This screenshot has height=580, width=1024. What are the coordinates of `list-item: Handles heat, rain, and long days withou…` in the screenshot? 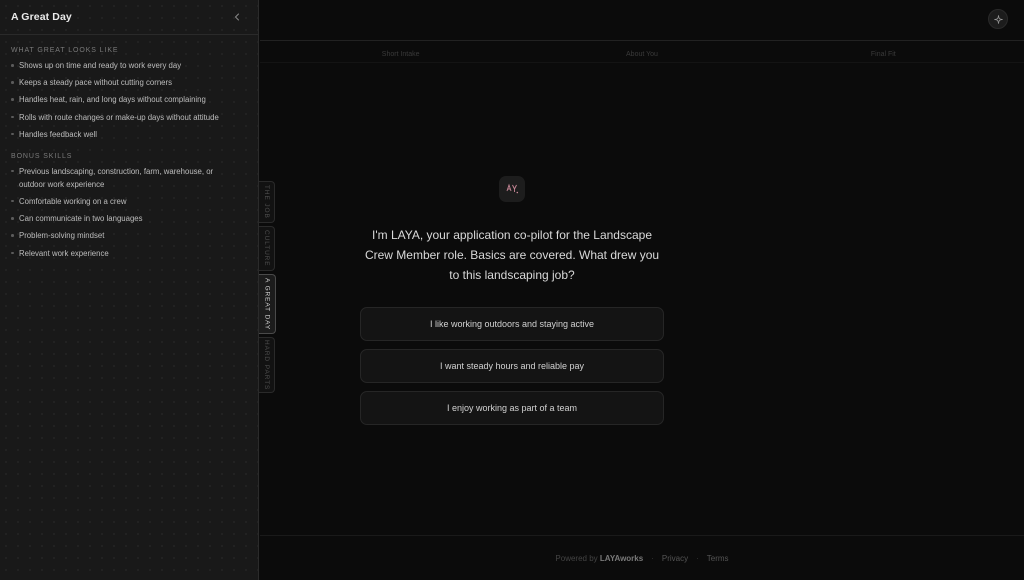 It's located at (129, 99).